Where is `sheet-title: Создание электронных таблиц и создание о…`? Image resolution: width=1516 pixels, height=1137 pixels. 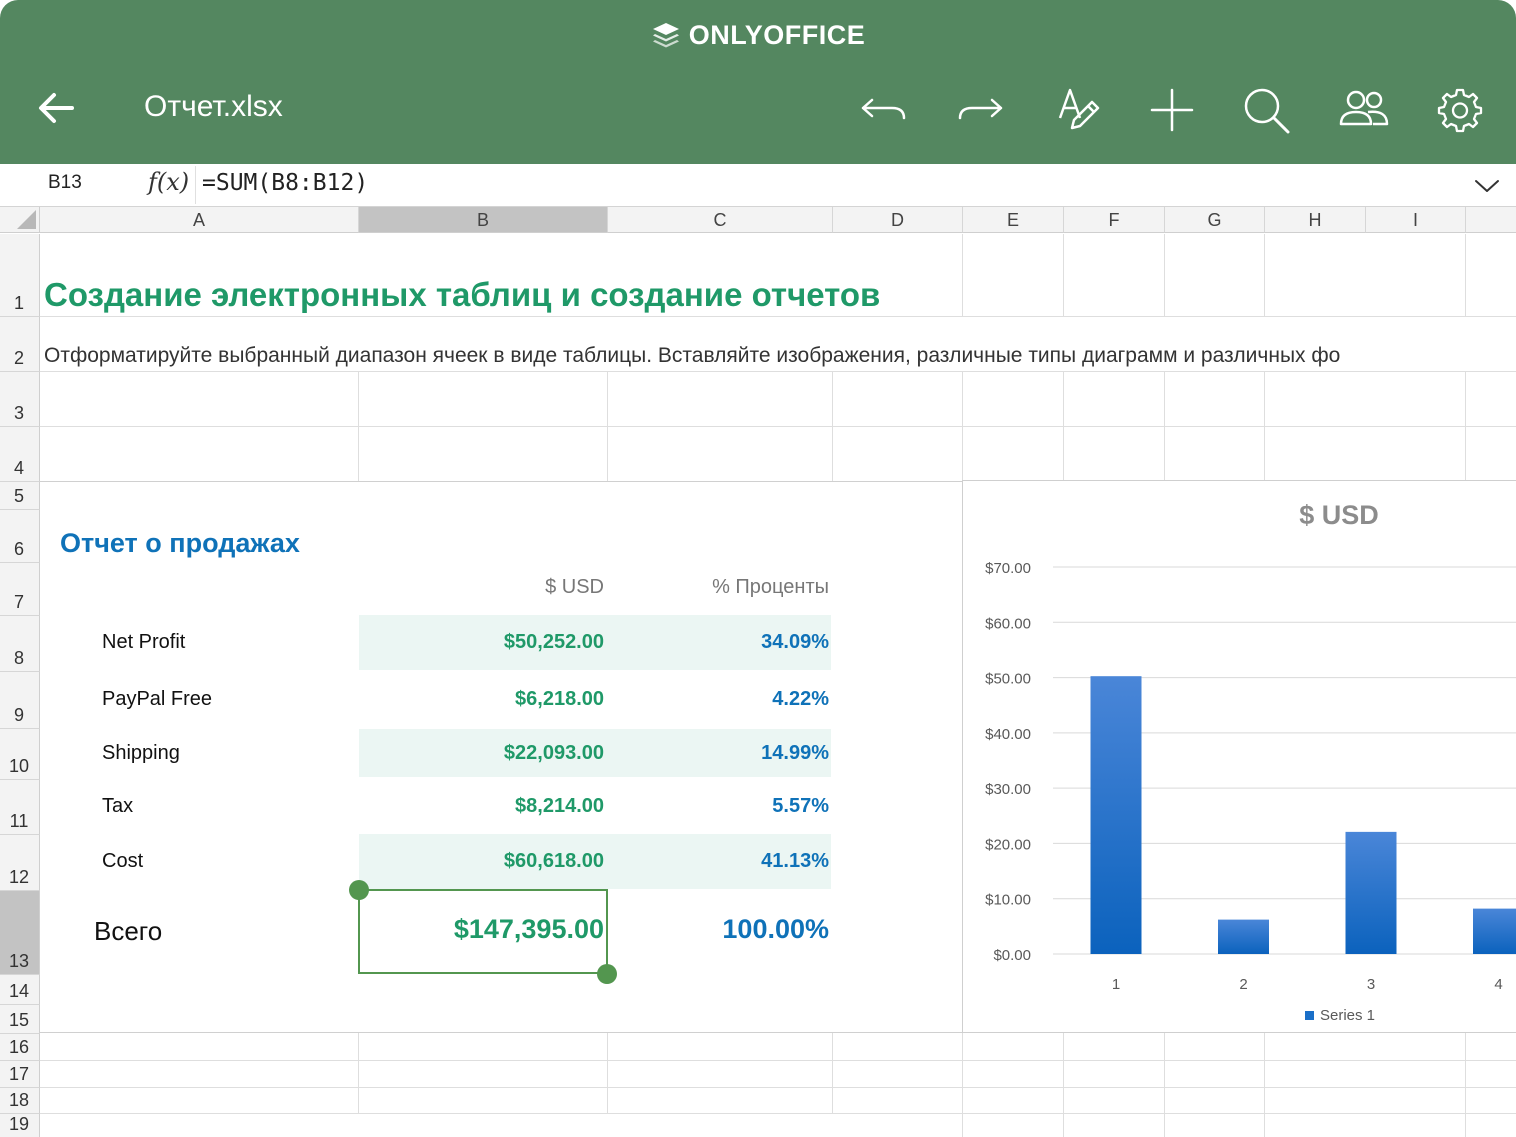 sheet-title: Создание электронных таблиц и создание о… is located at coordinates (462, 295).